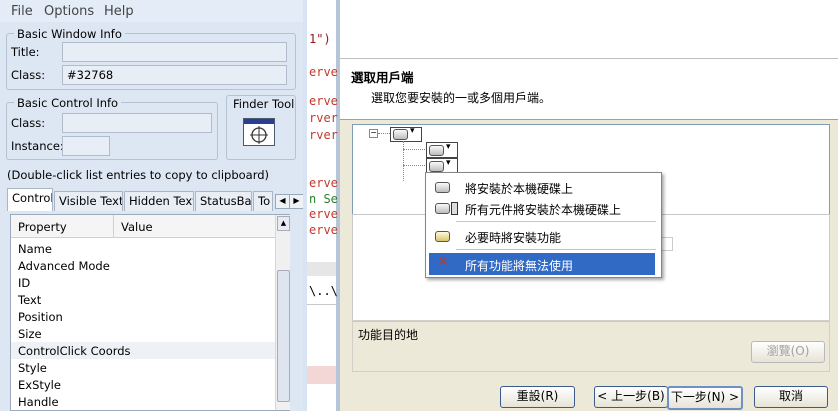 Image resolution: width=838 pixels, height=411 pixels. What do you see at coordinates (74, 351) in the screenshot?
I see `table-row: ControlClick Coords` at bounding box center [74, 351].